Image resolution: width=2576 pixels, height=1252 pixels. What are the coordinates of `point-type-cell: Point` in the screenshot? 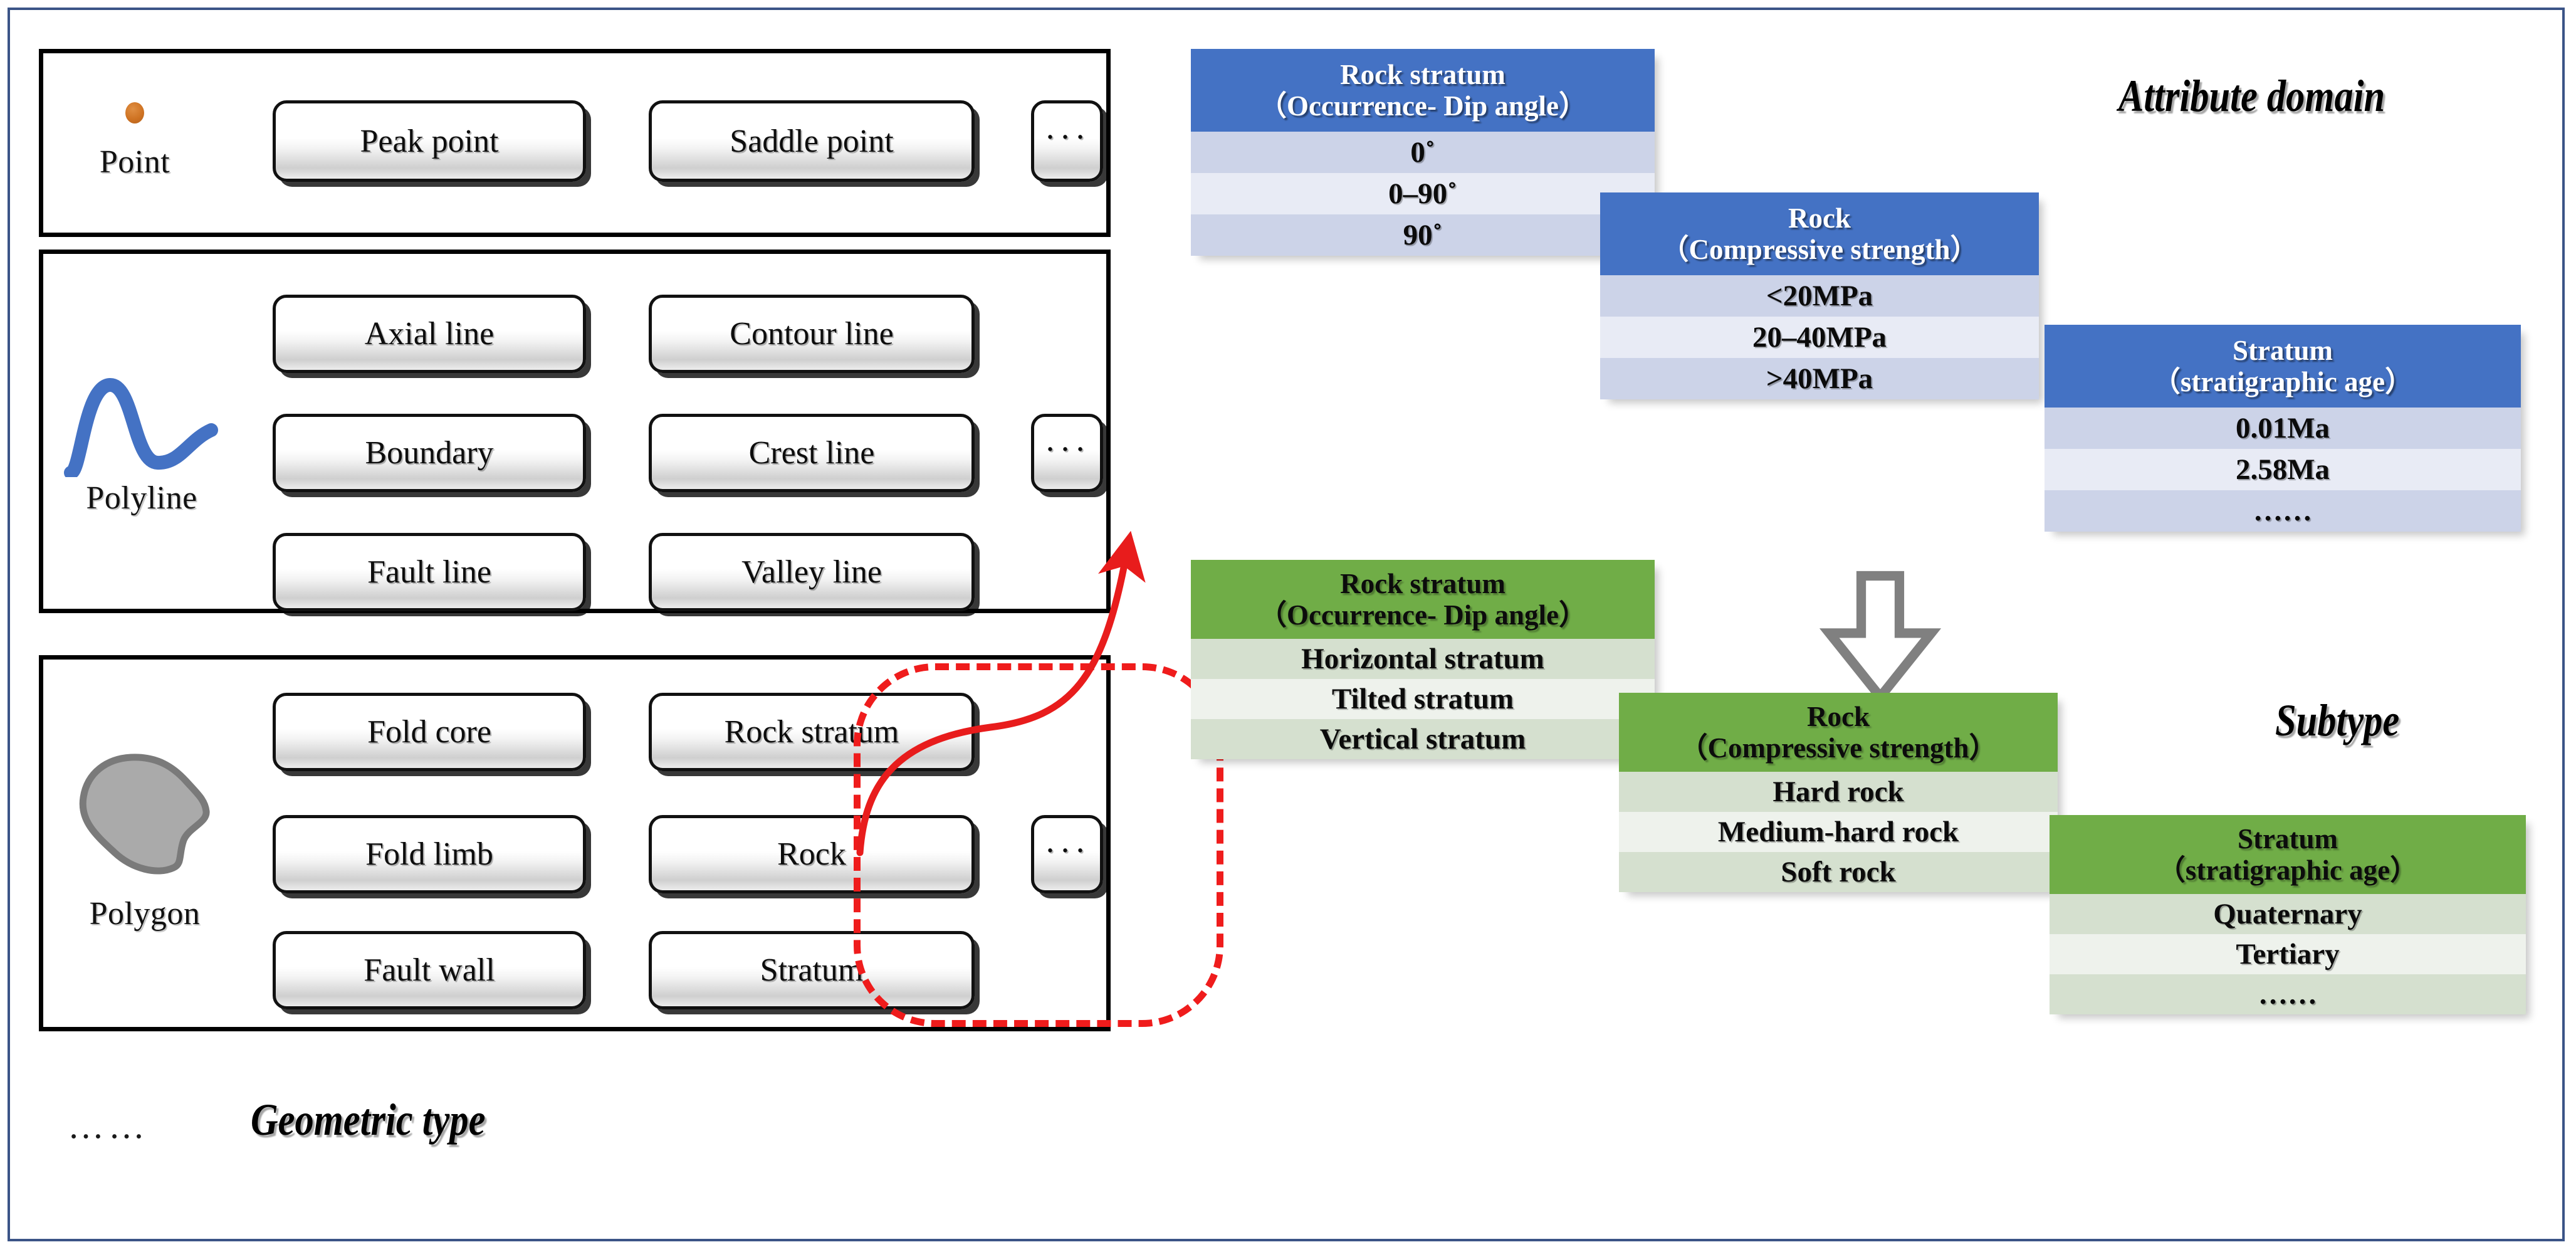 It's located at (135, 141).